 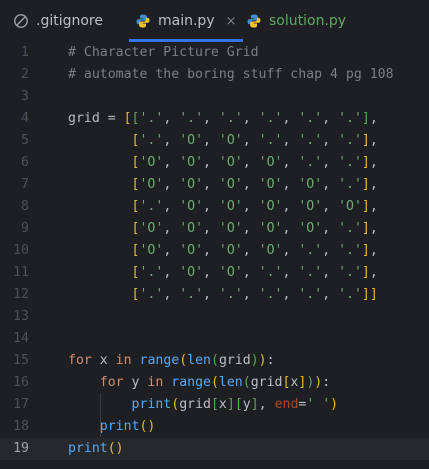 I want to click on code-line: 19 print(), so click(x=214, y=449).